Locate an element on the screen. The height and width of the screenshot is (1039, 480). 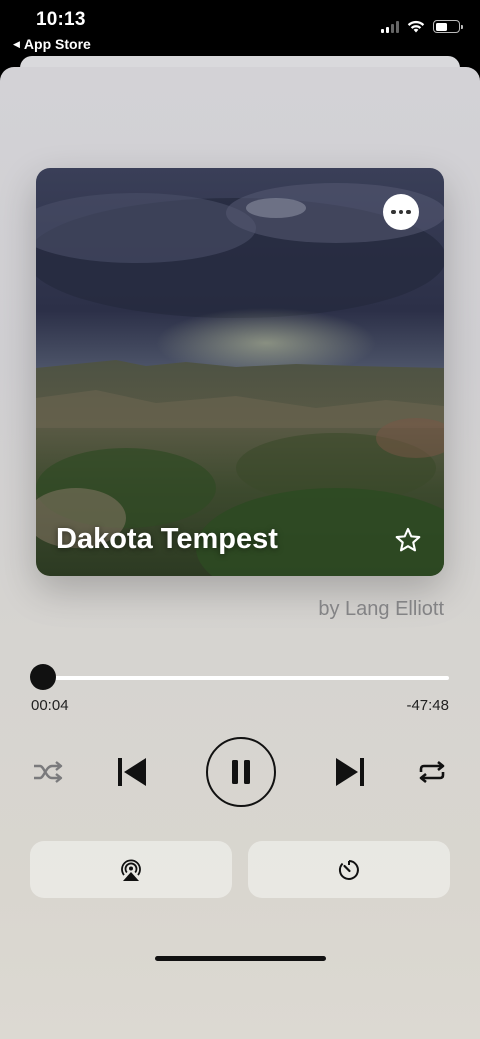
pause-icon is located at coordinates (241, 772).